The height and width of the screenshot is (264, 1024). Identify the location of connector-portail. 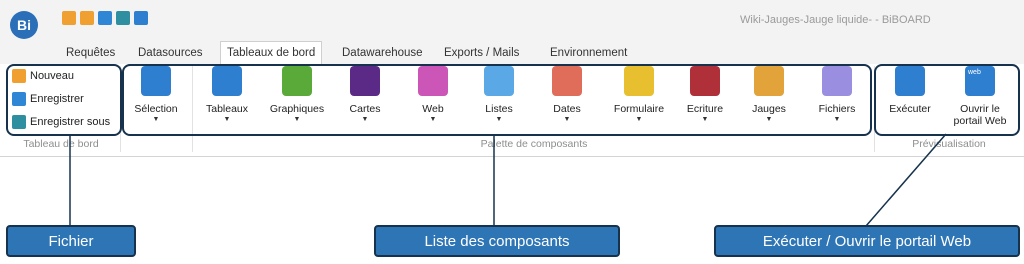
(906, 180).